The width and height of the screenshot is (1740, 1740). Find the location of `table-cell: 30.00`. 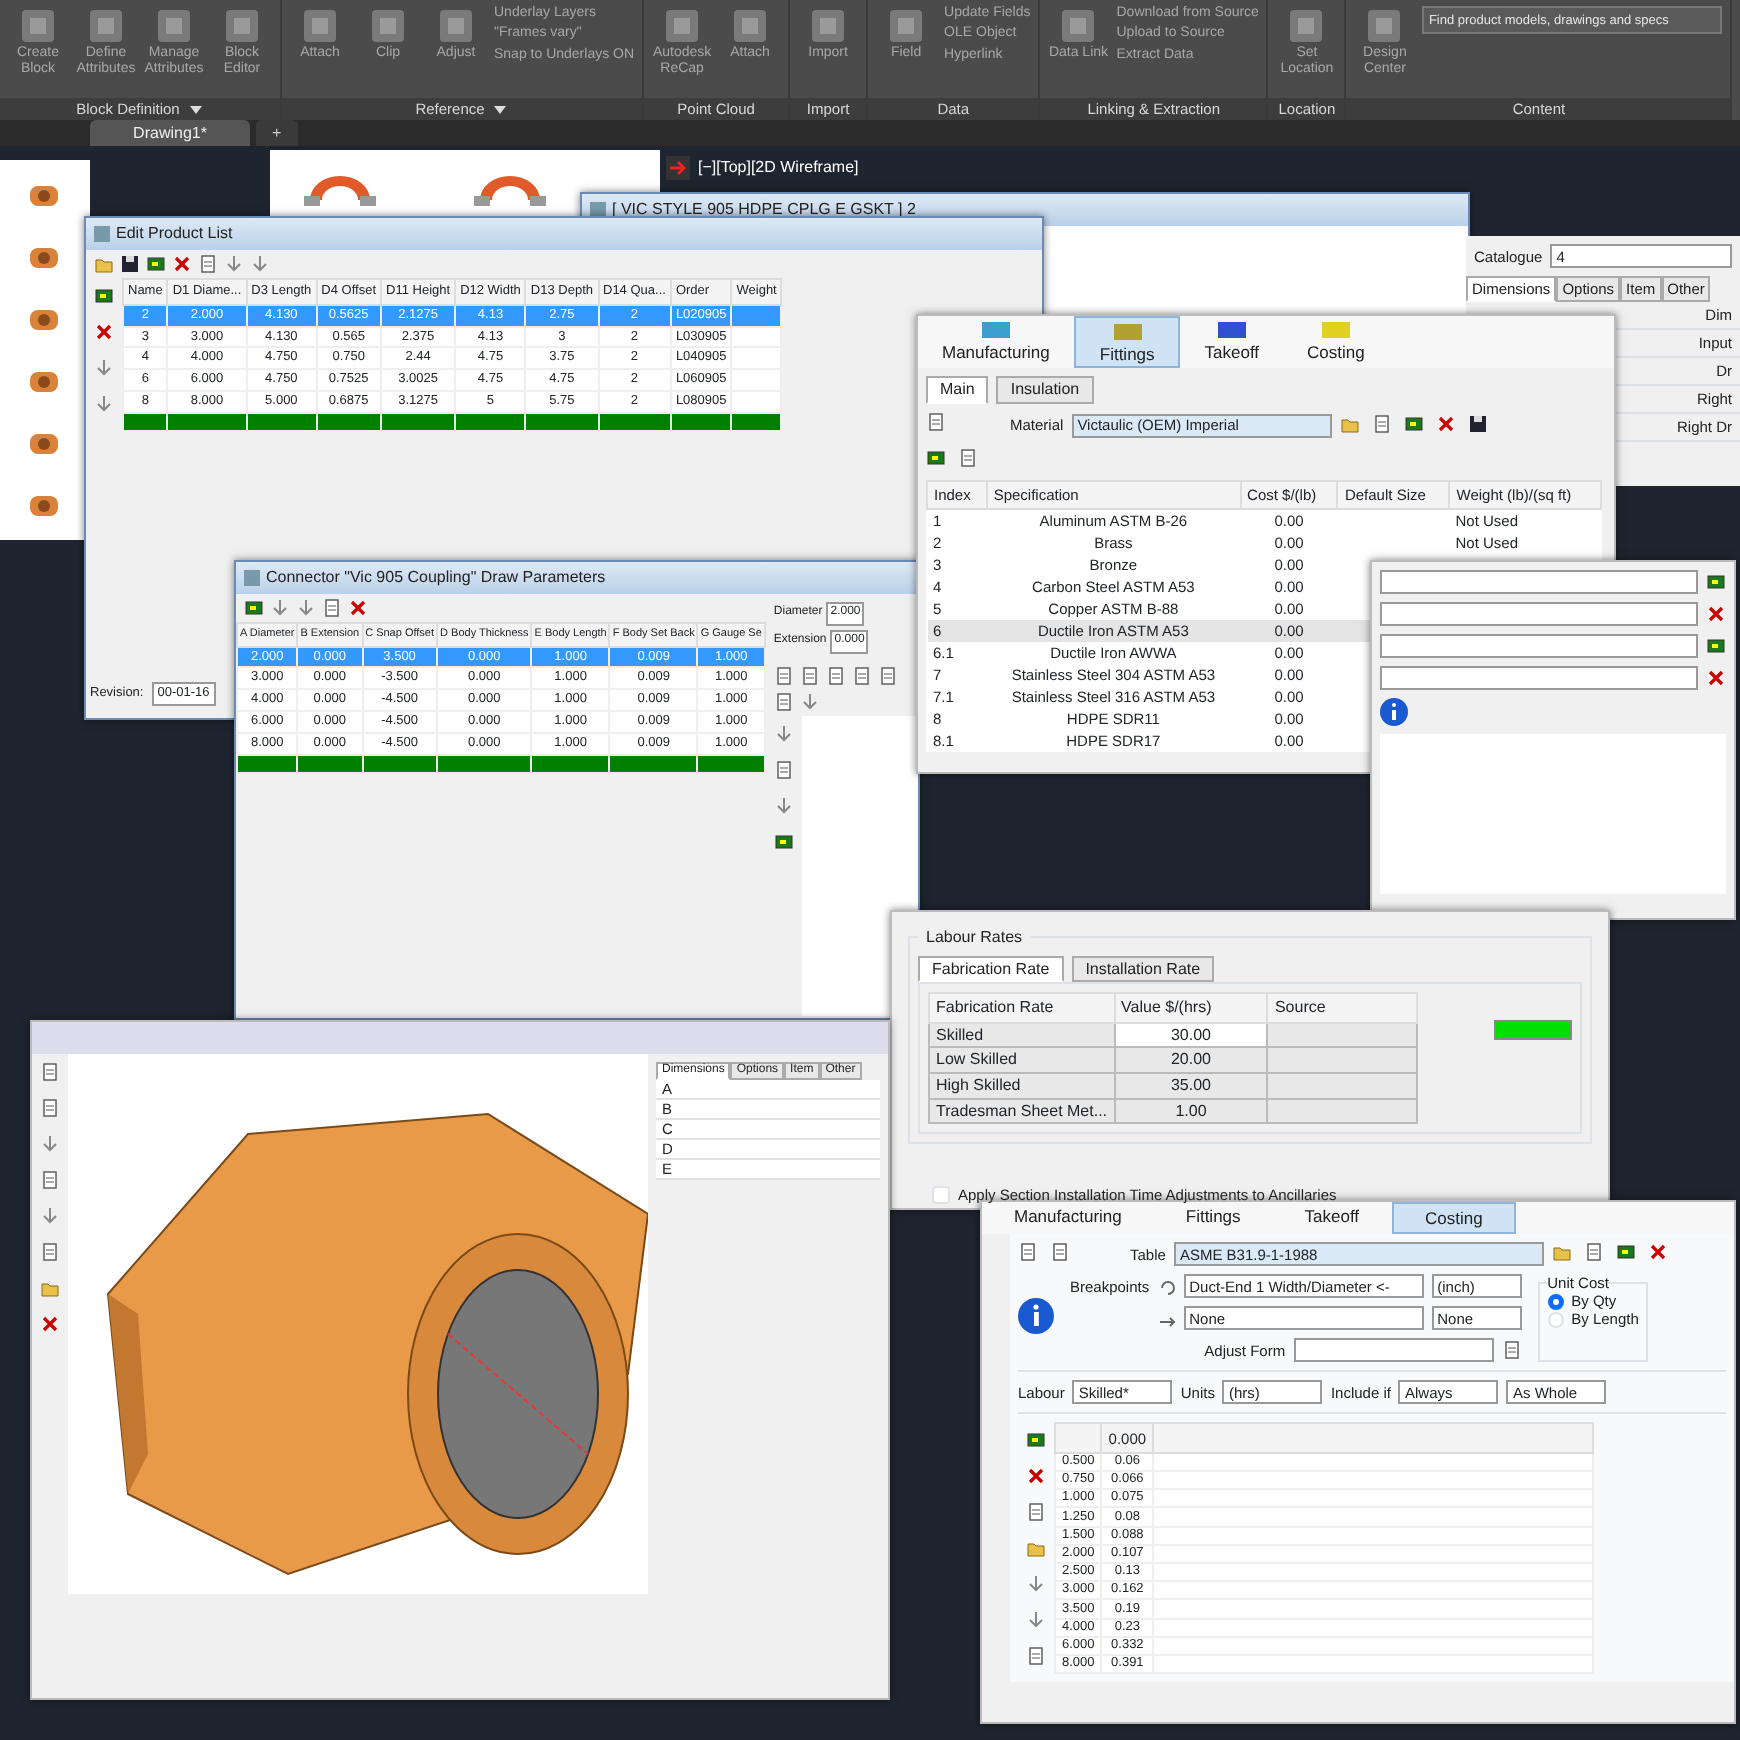

table-cell: 30.00 is located at coordinates (1191, 1035).